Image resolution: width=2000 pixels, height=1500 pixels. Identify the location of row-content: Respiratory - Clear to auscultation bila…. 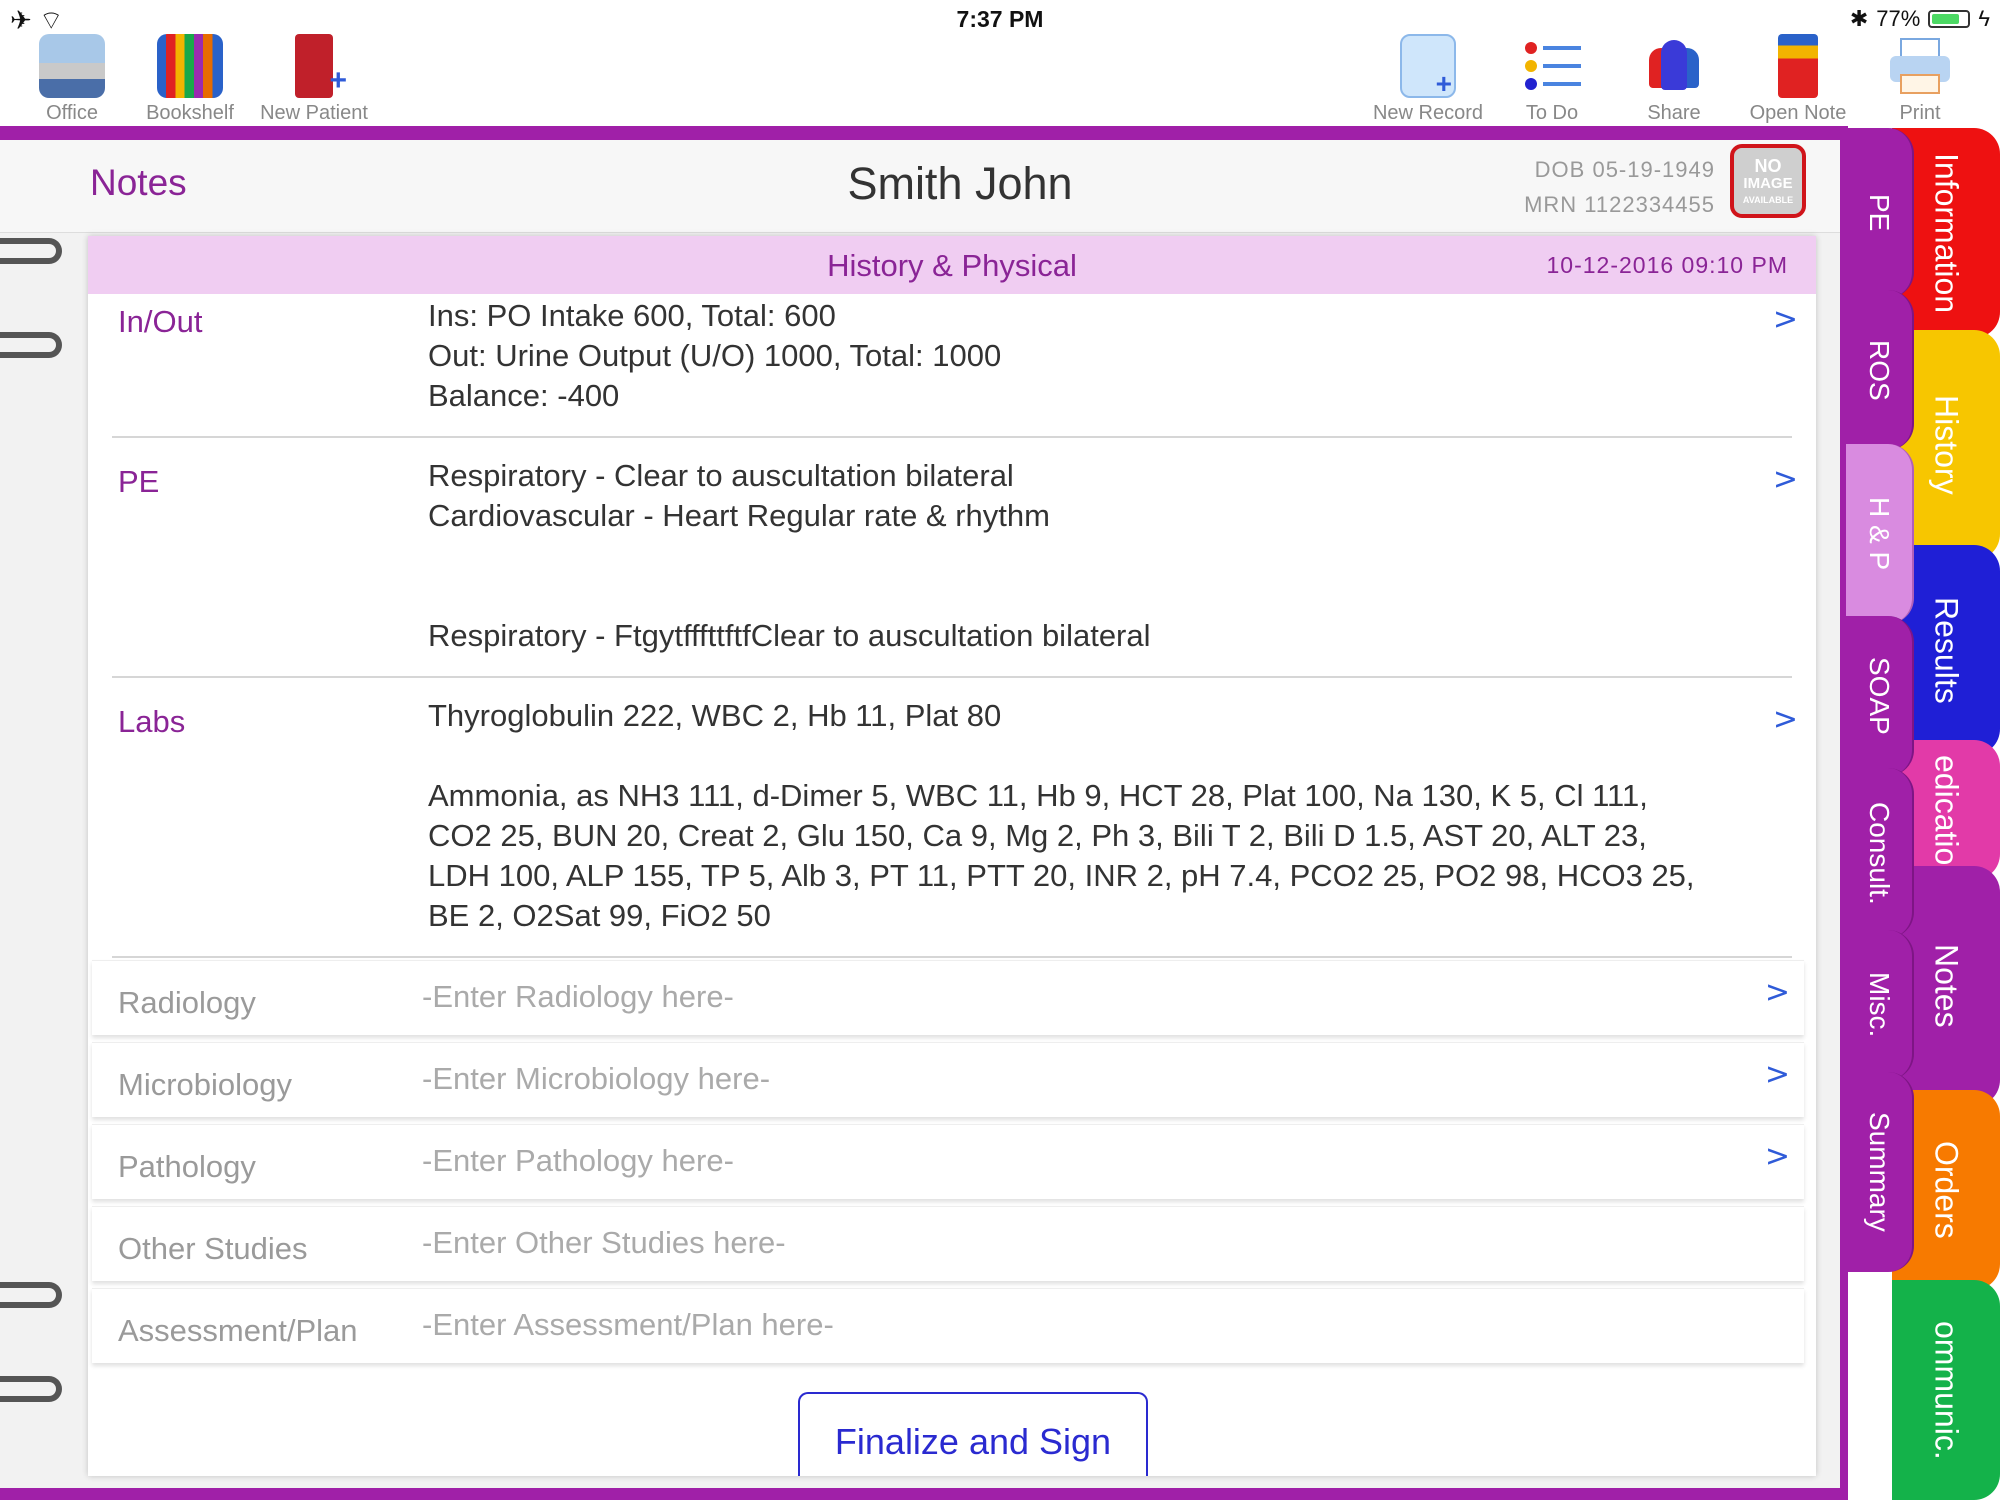
(1098, 556).